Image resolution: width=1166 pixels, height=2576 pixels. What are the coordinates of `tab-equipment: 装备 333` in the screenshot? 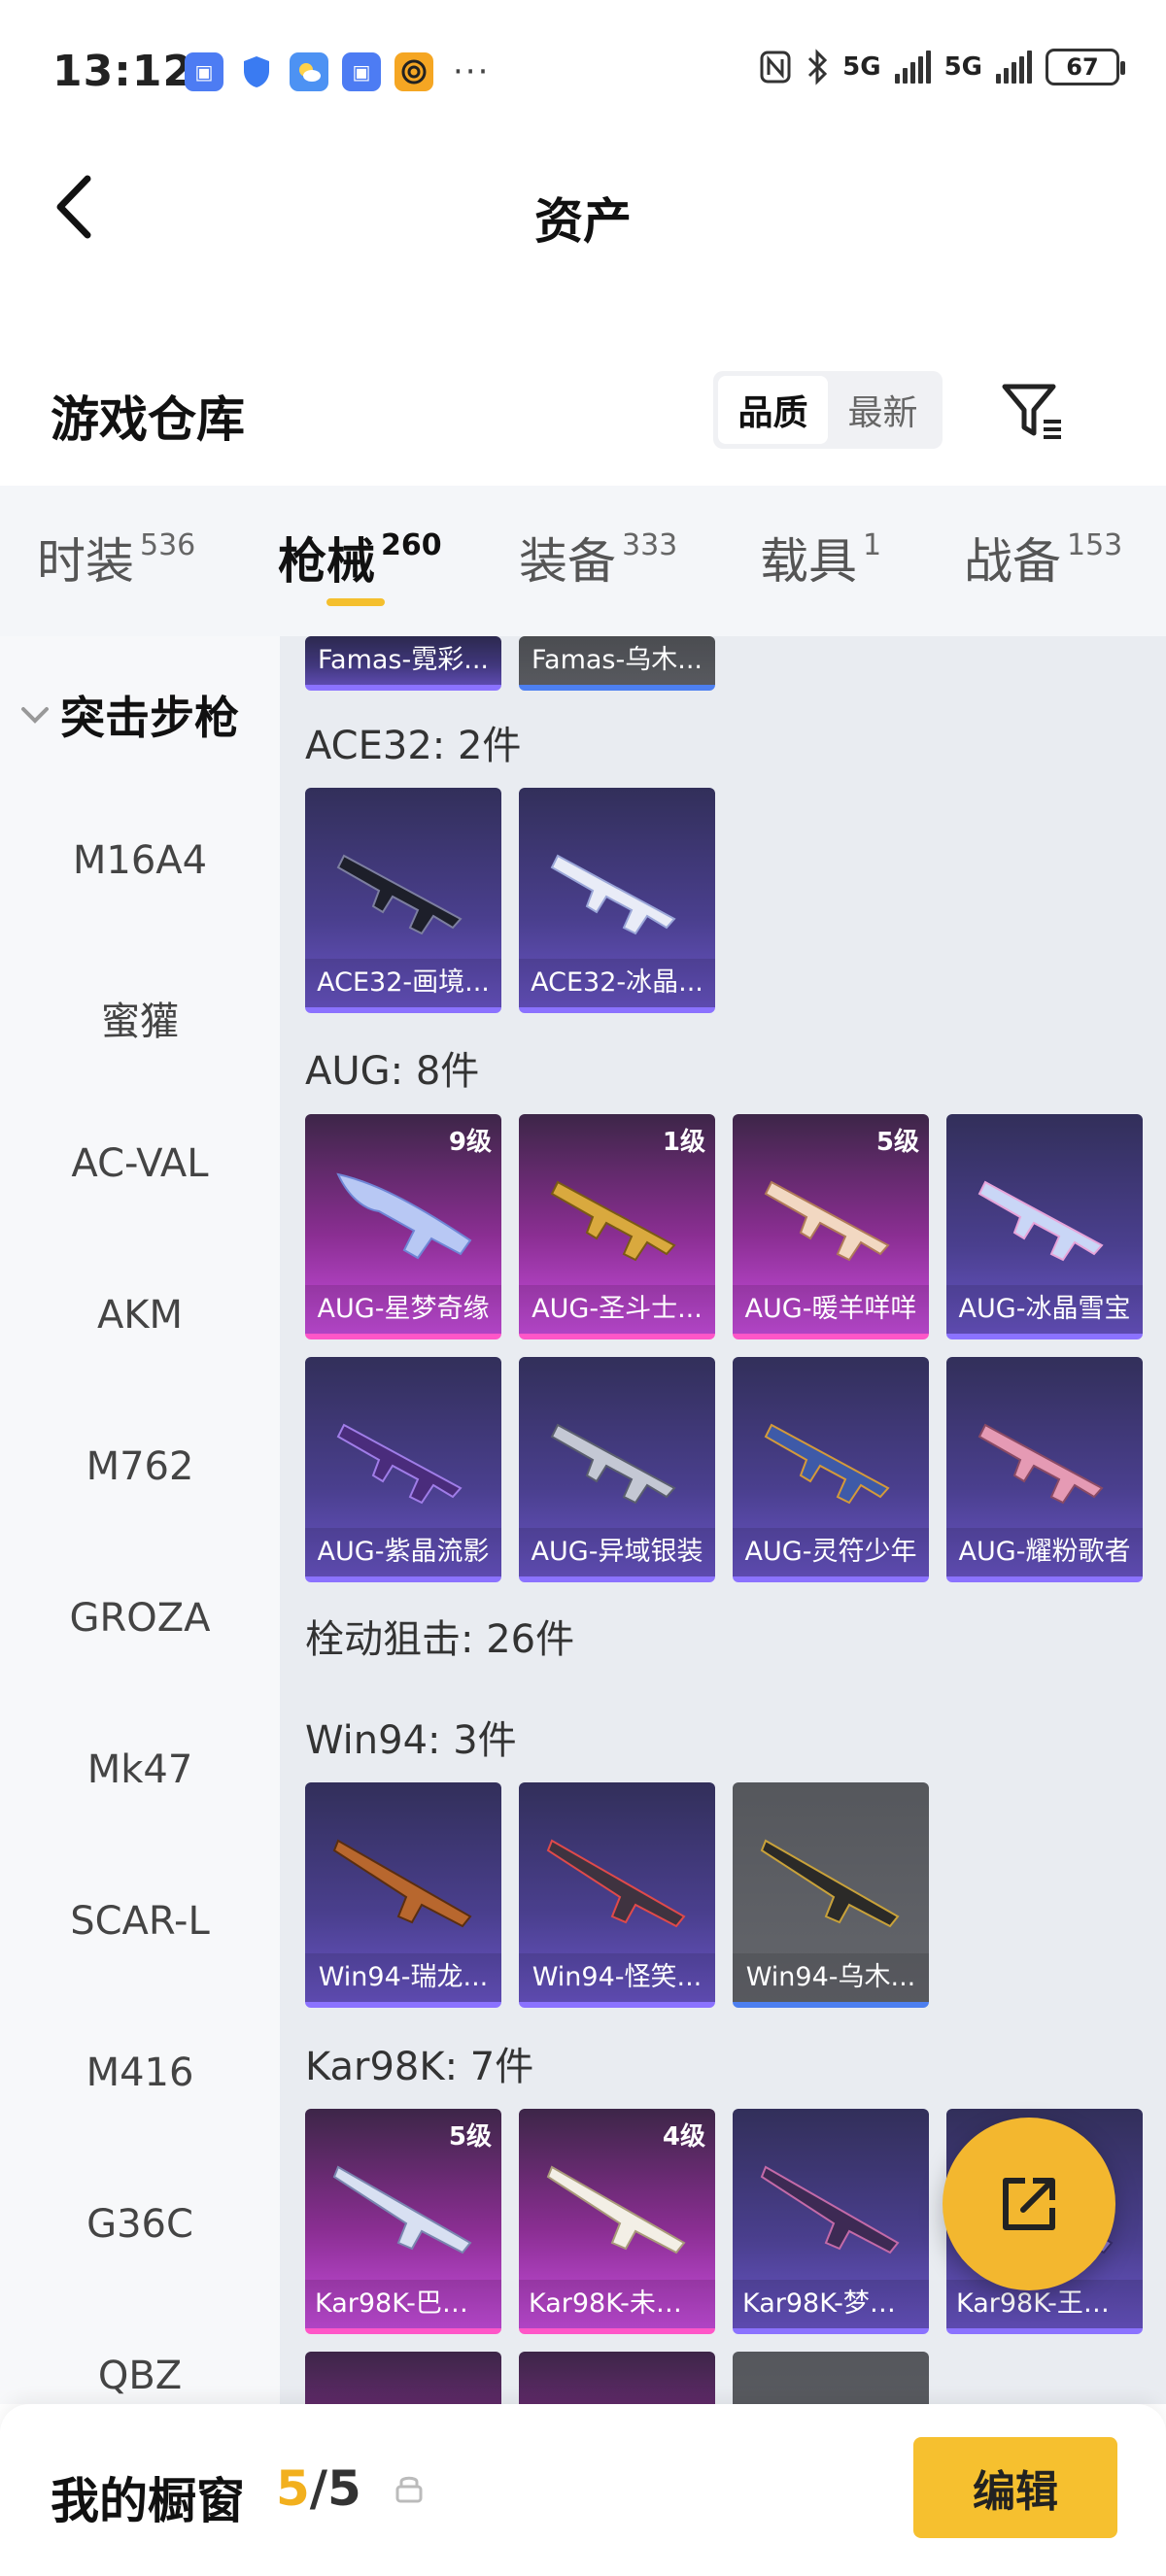 It's located at (598, 558).